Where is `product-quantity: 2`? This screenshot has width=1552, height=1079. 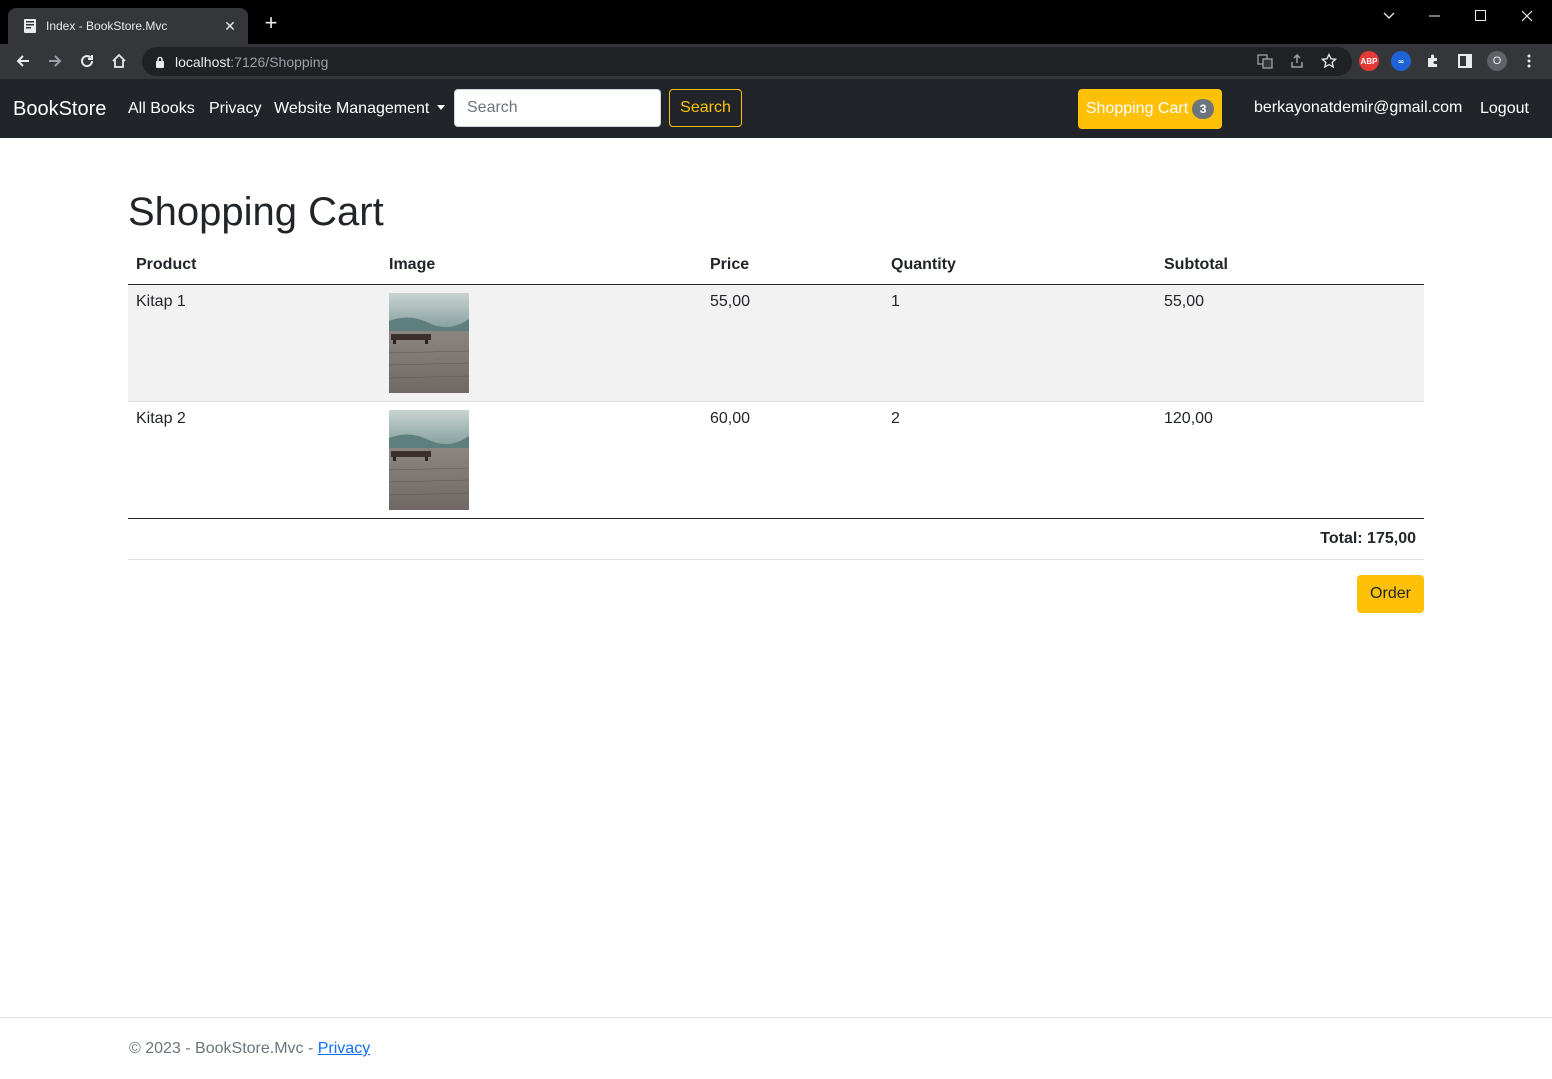 product-quantity: 2 is located at coordinates (1019, 460).